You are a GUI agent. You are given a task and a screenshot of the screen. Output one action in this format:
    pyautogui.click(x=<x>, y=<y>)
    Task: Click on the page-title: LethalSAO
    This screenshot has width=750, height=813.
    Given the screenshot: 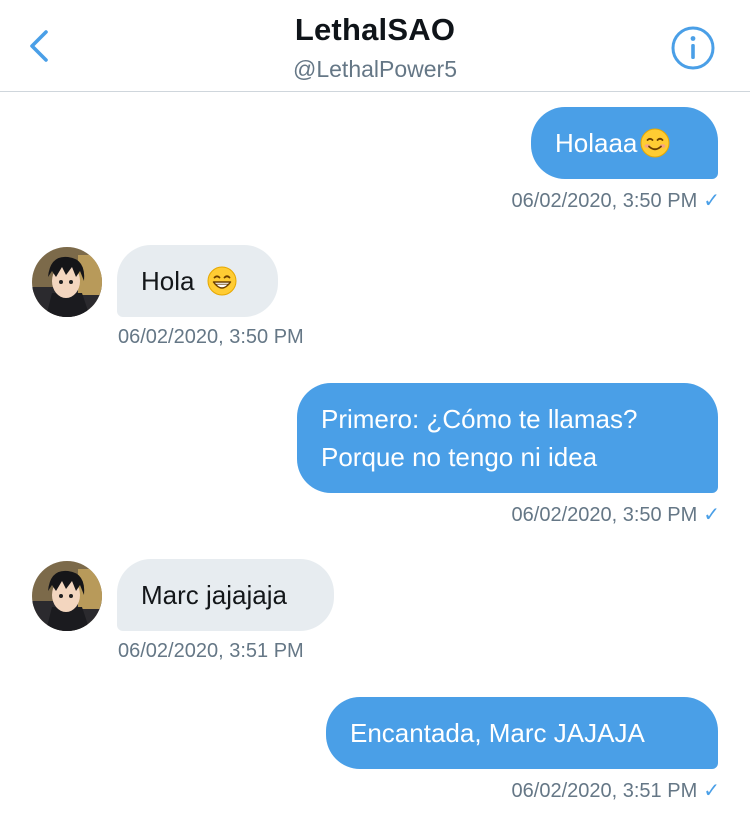 What is the action you would take?
    pyautogui.click(x=375, y=29)
    